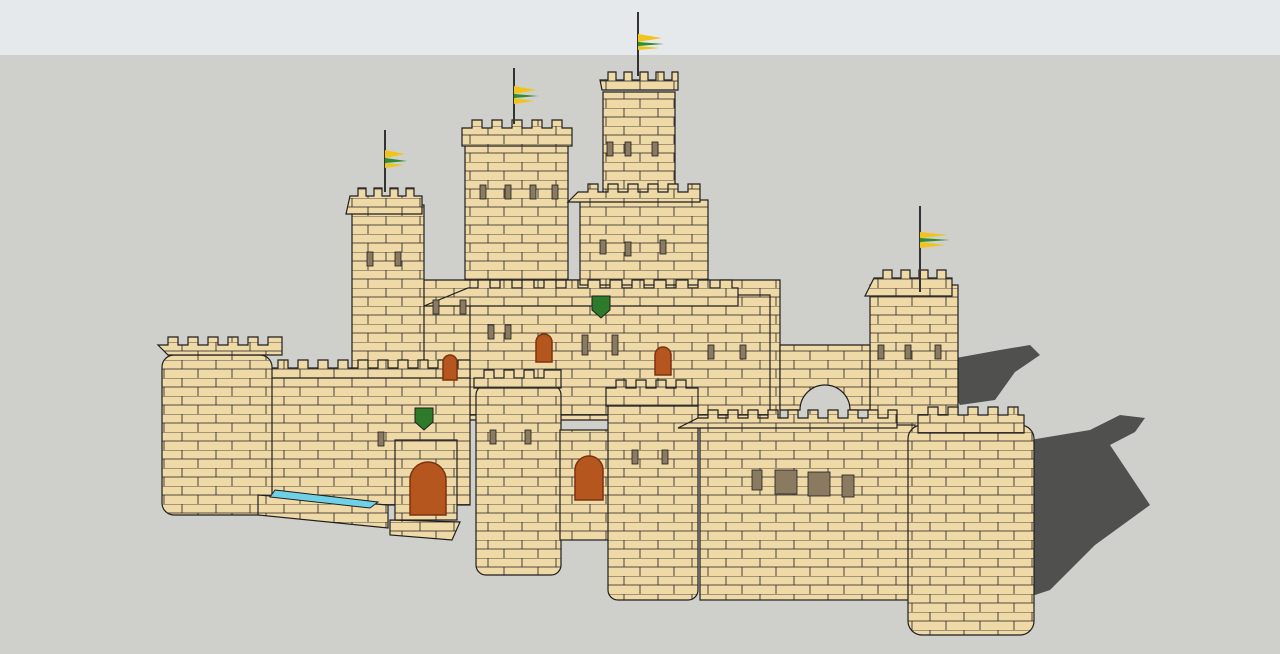  I want to click on tower-right-front, so click(971, 521).